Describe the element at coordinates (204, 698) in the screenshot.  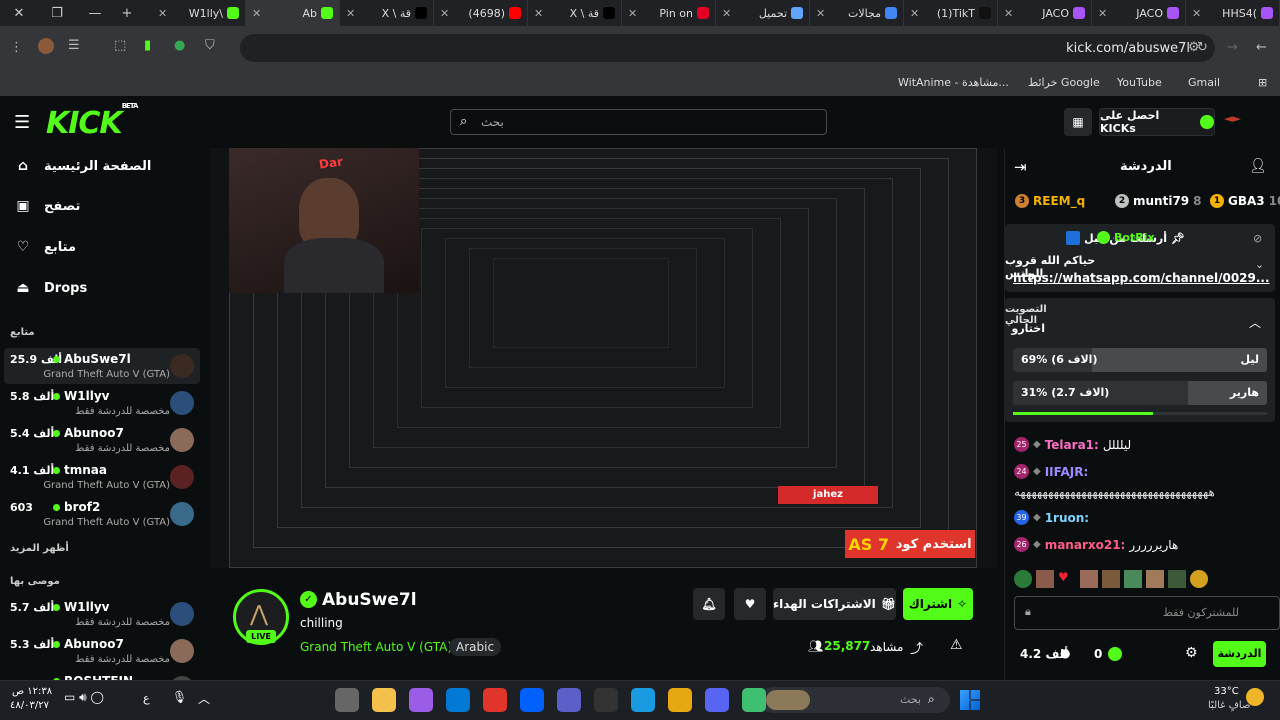
I see `show-hidden-icons: ︿` at that location.